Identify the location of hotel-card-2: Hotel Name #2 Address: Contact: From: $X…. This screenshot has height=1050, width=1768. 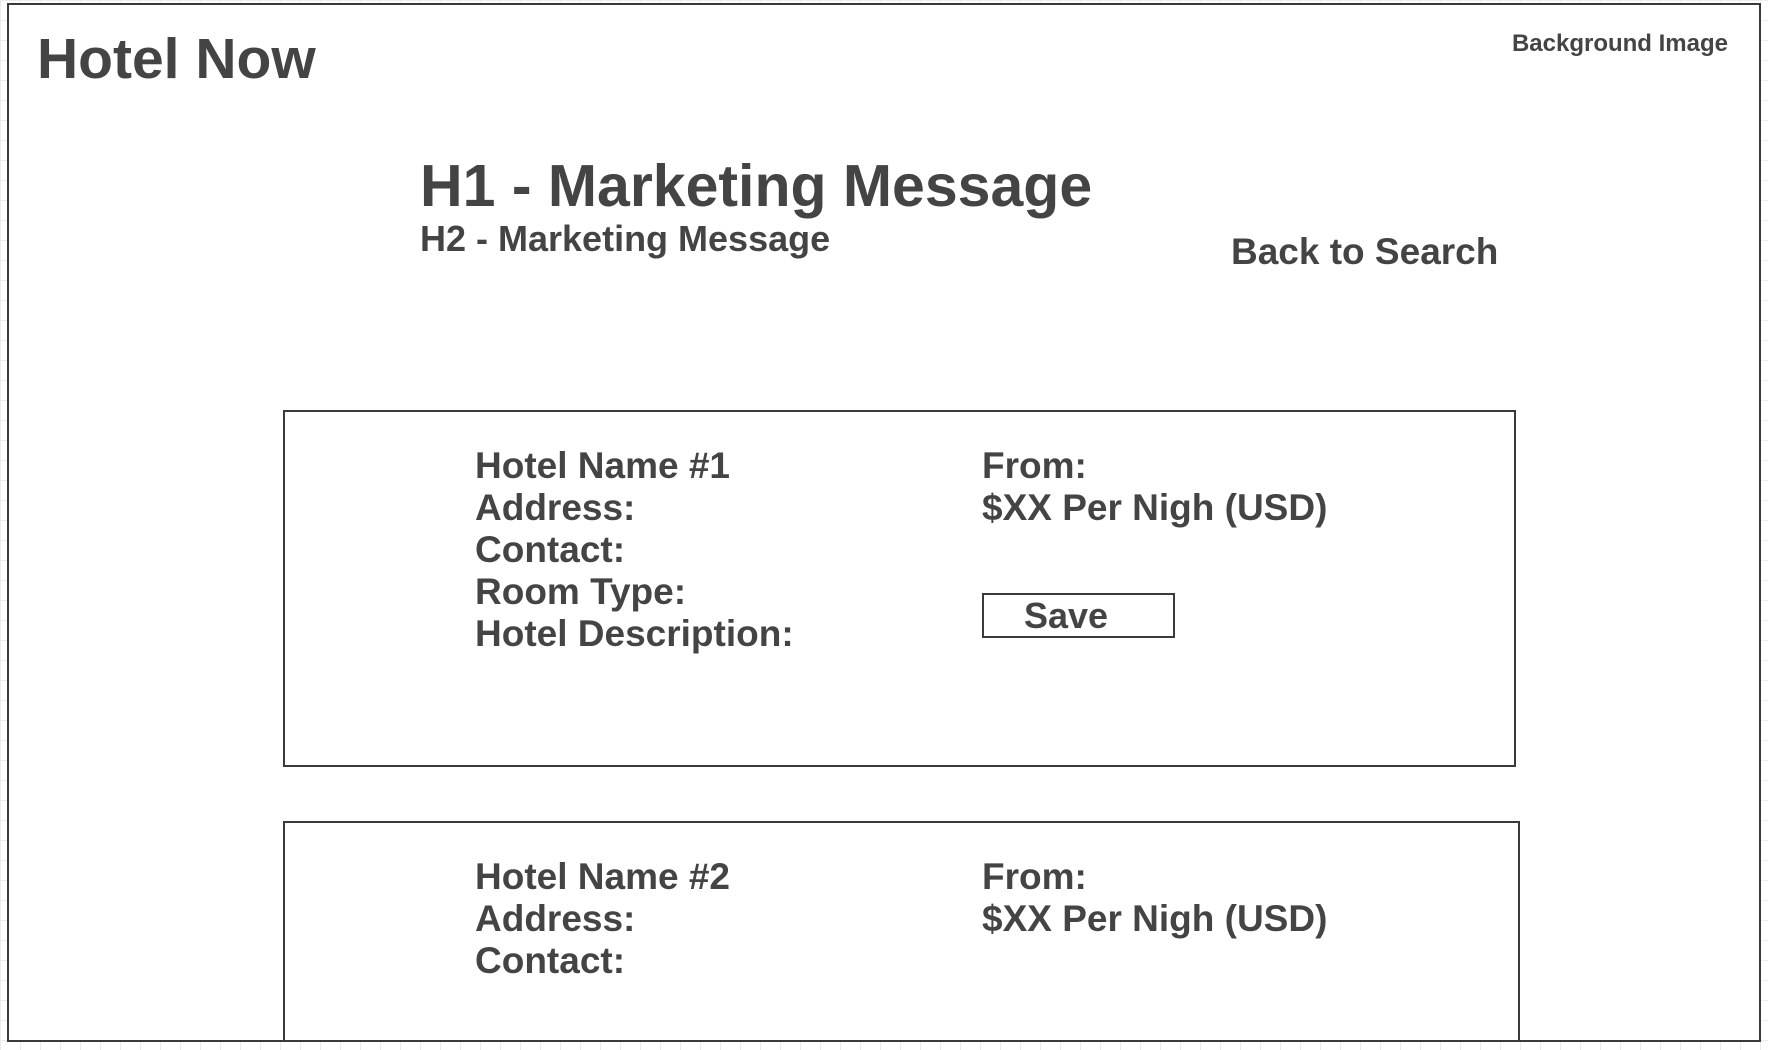
(901, 930).